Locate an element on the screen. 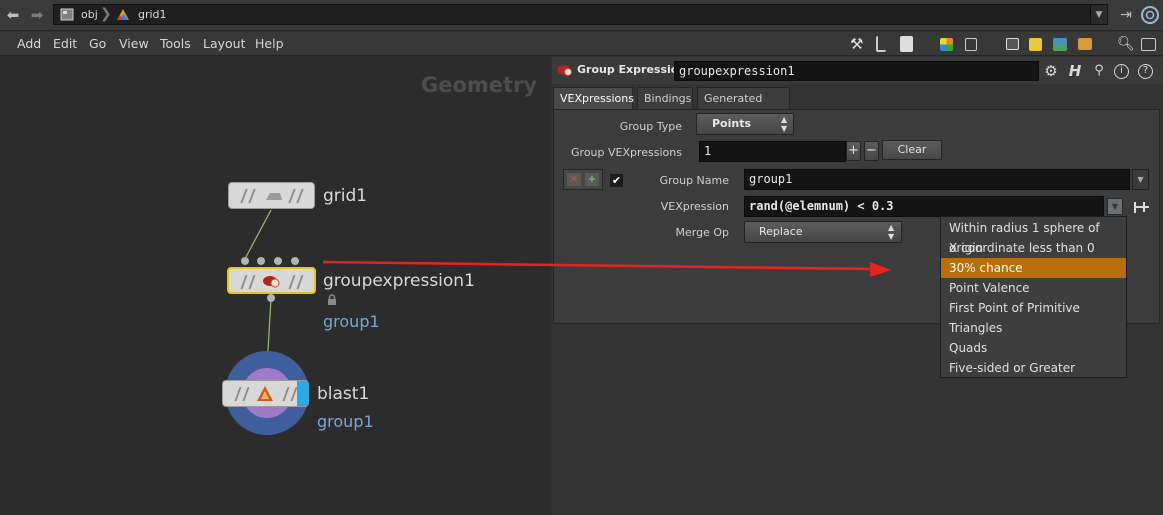 Image resolution: width=1163 pixels, height=515 pixels. merge-op-value: Replace is located at coordinates (781, 231).